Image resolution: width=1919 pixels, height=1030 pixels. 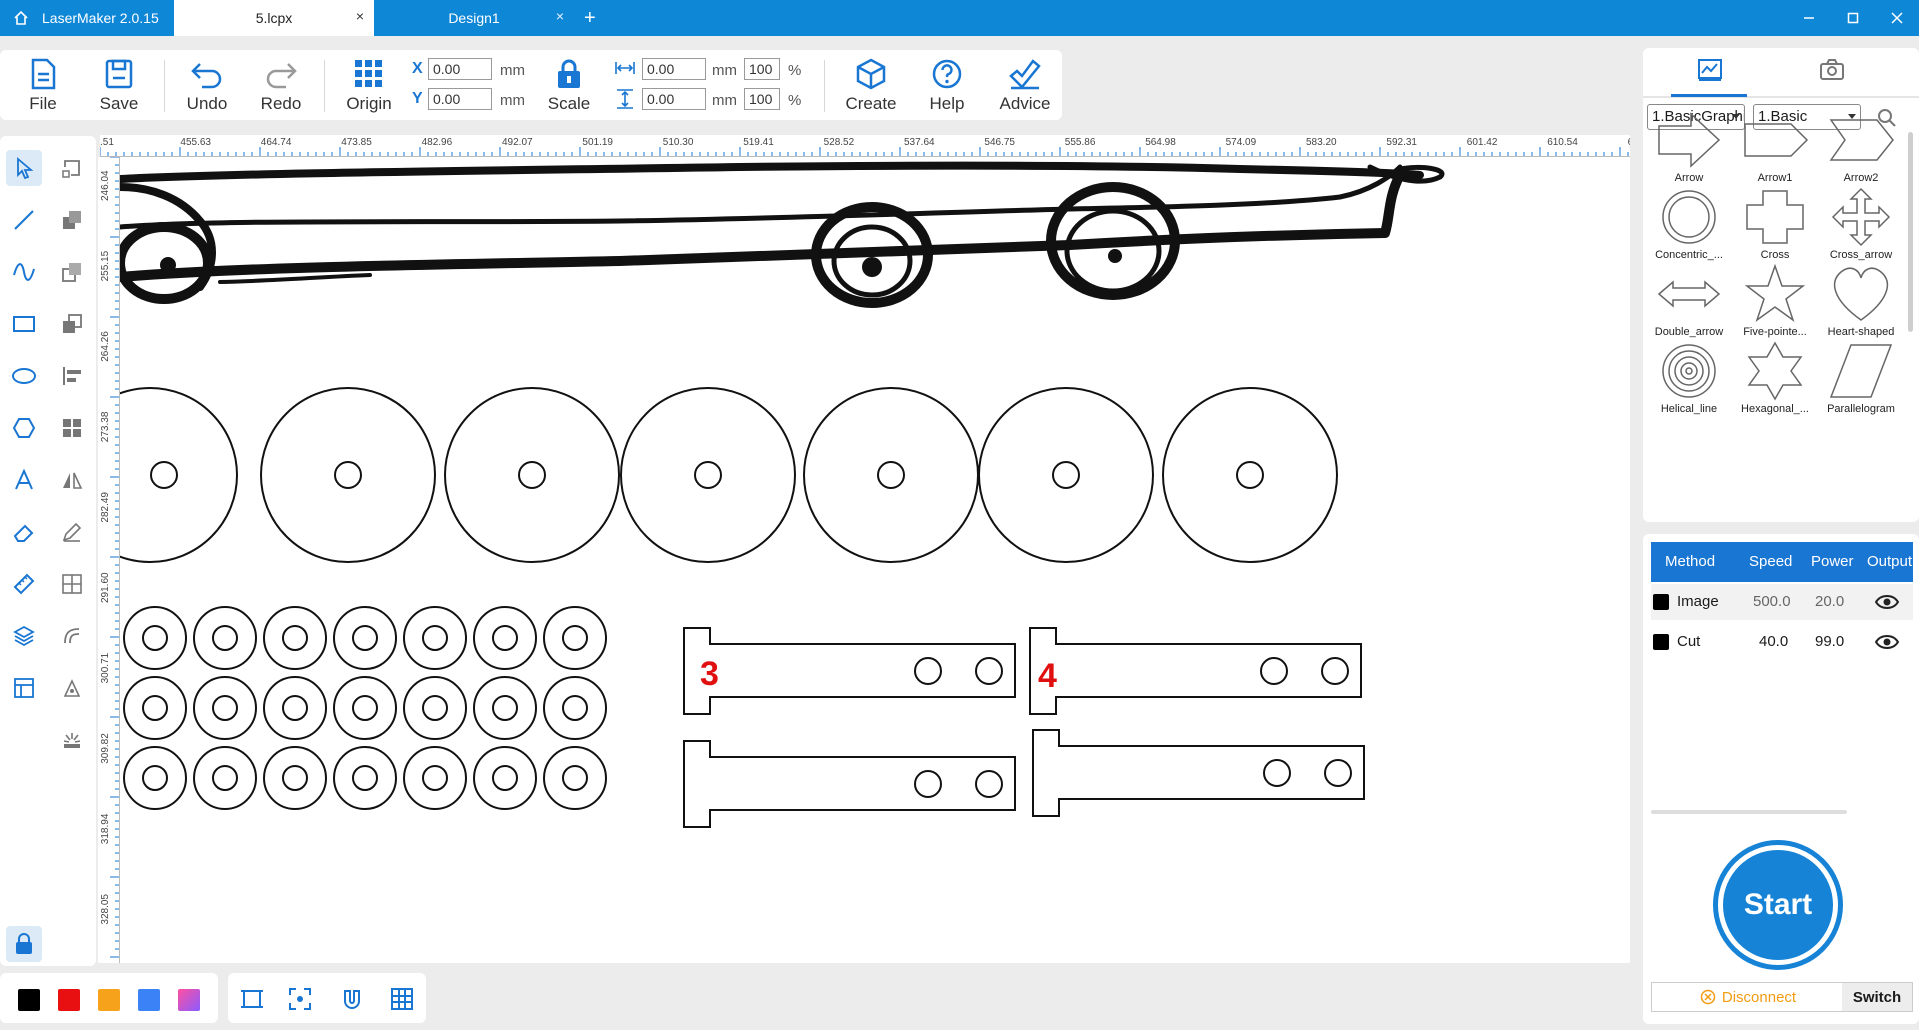 I want to click on eraser-tool, so click(x=24, y=532).